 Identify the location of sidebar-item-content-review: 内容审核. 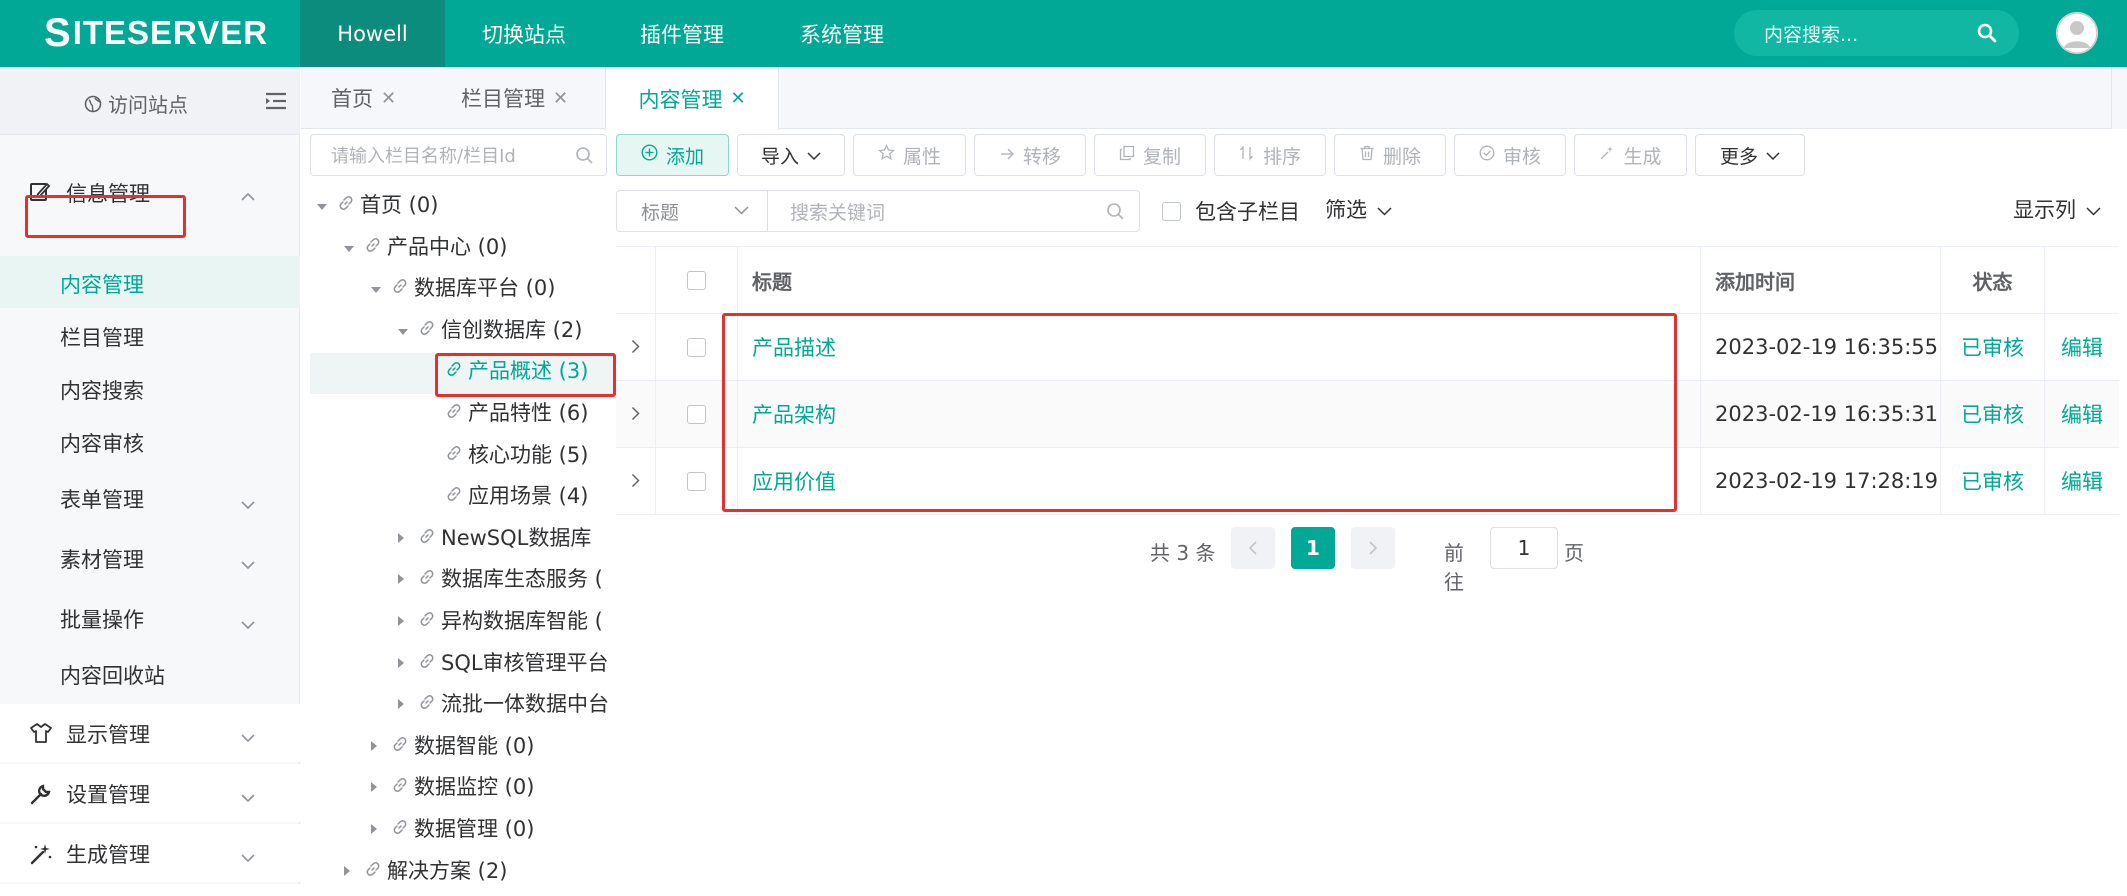
(150, 441).